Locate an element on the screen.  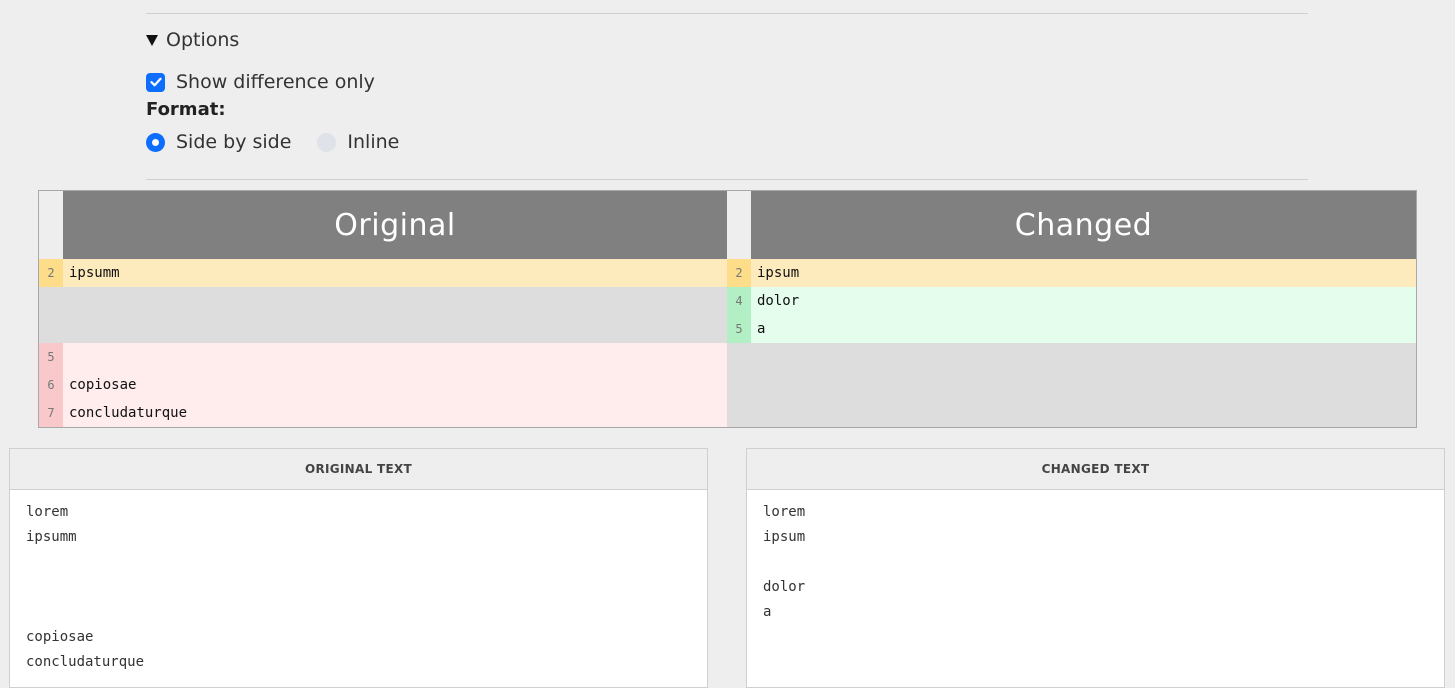
line-number: 4 is located at coordinates (739, 301).